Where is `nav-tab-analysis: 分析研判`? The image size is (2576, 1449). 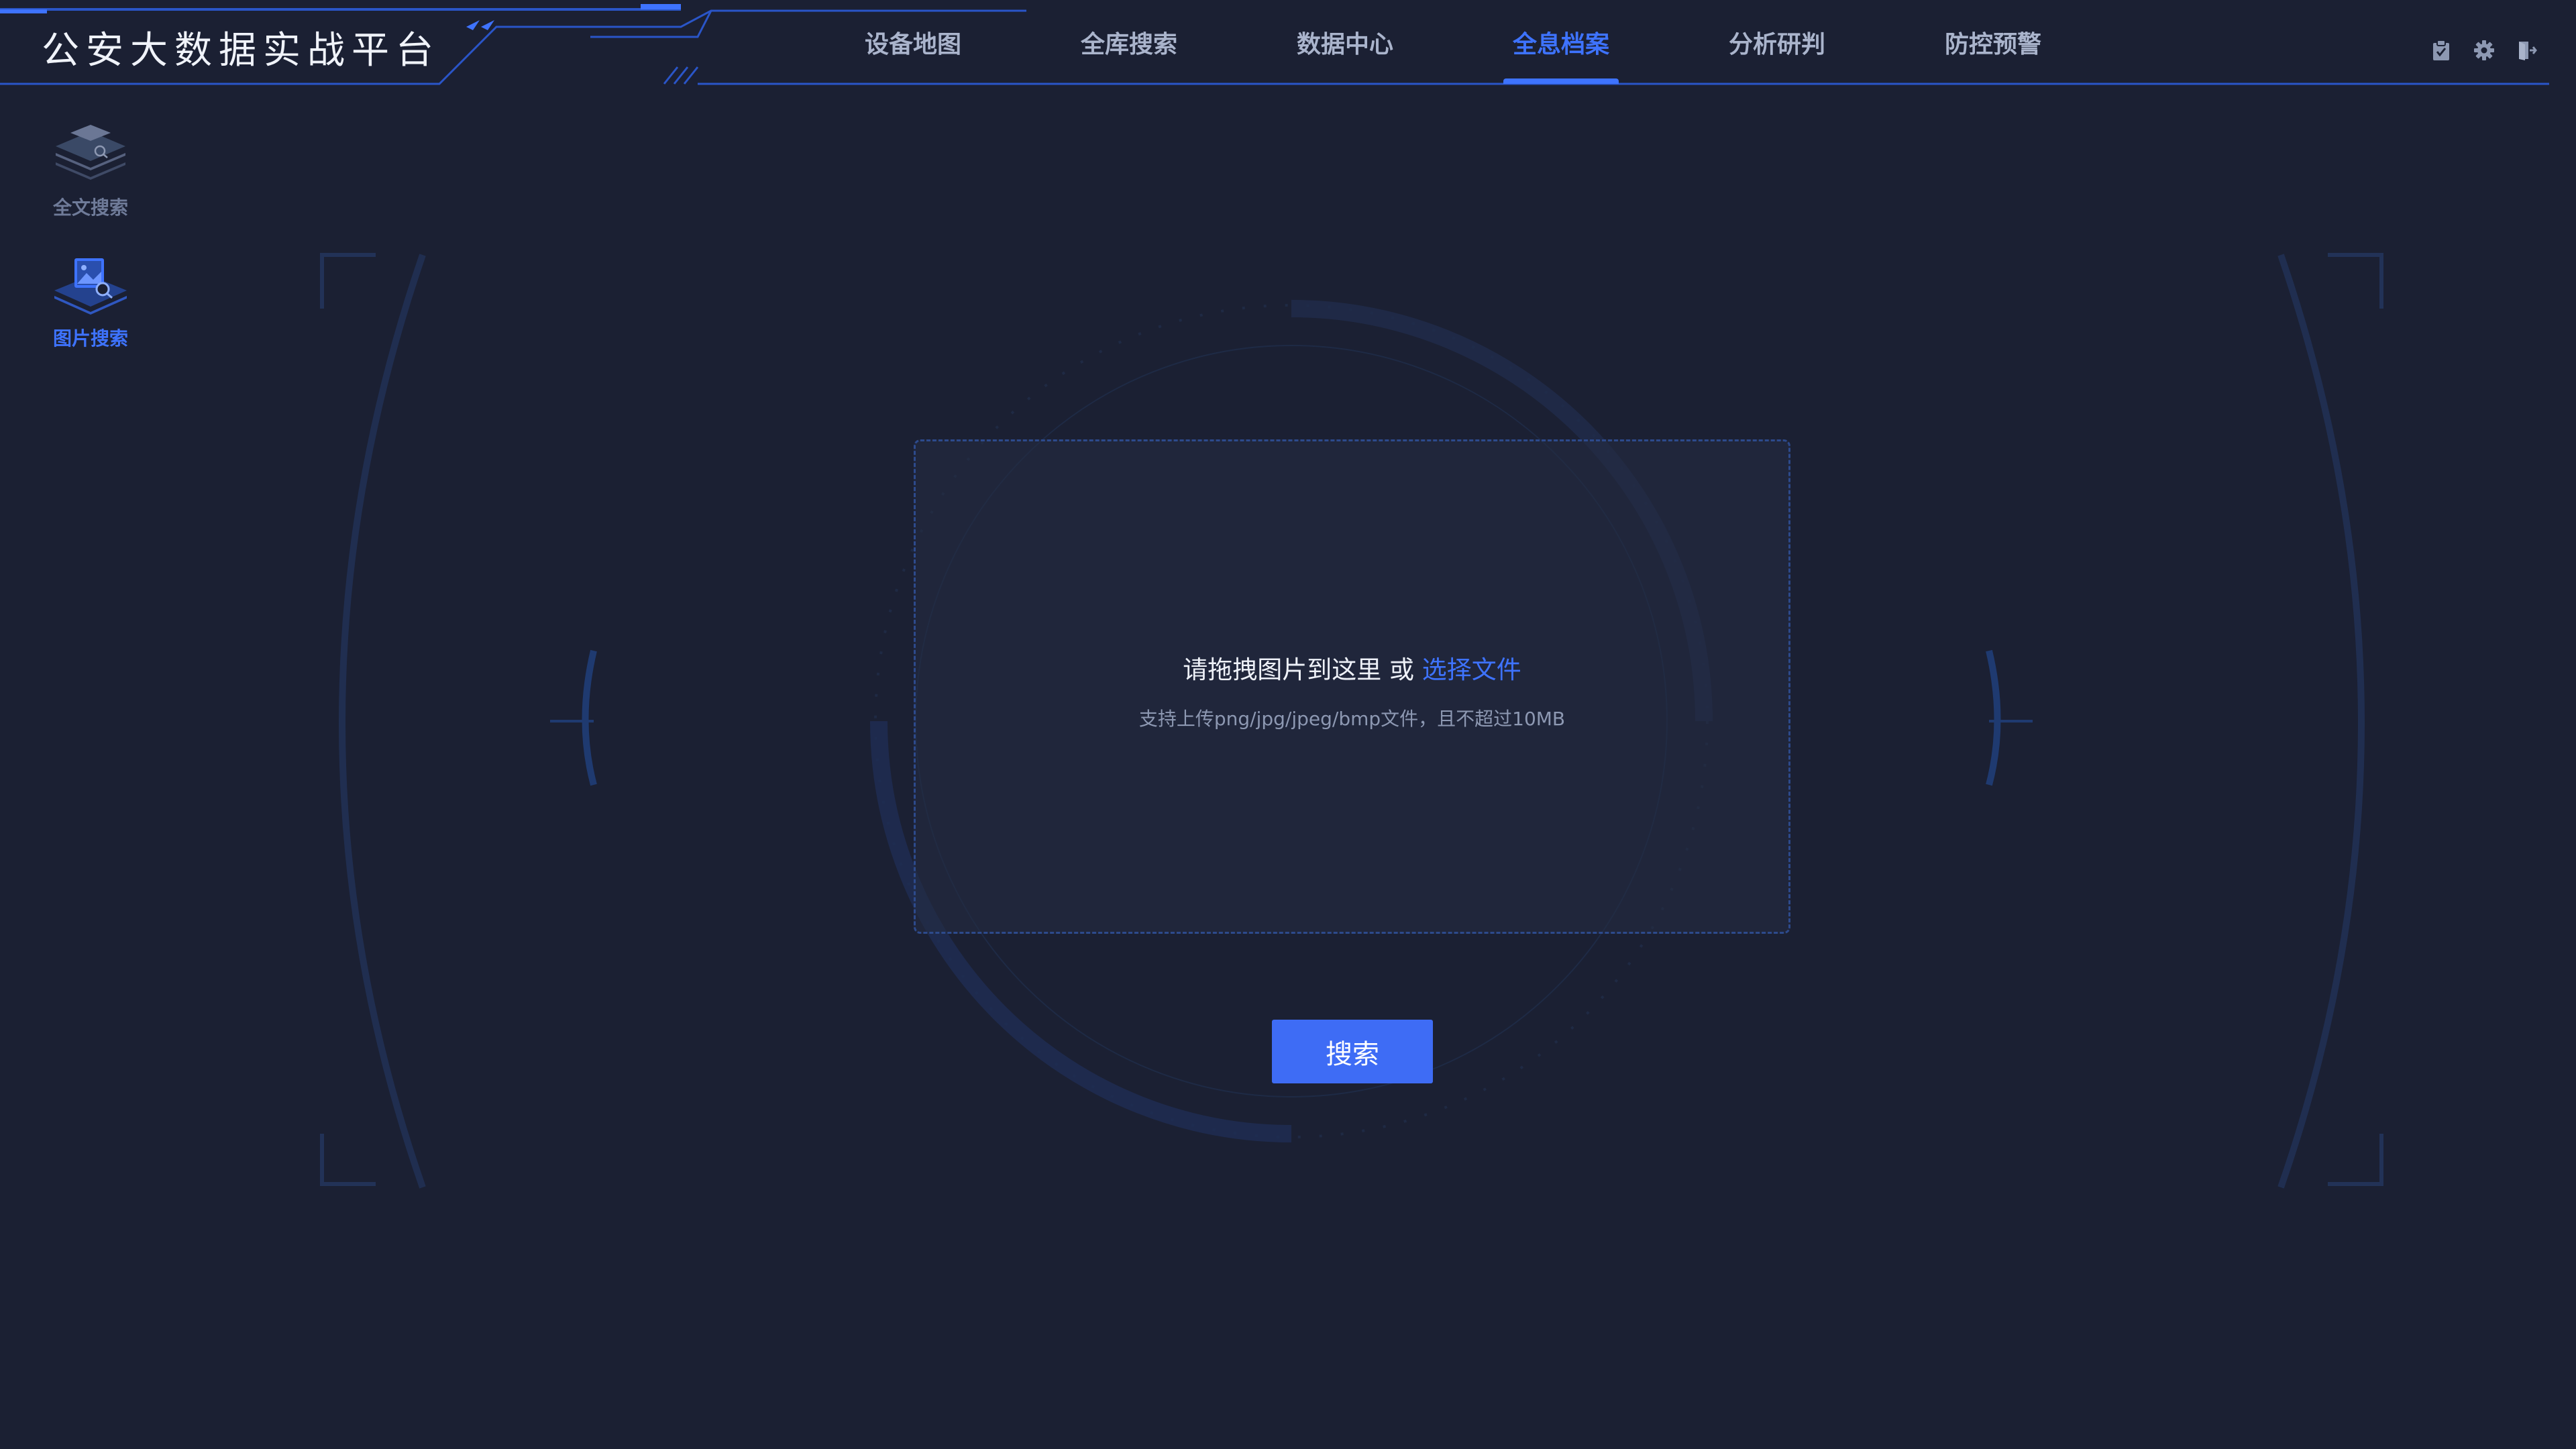
nav-tab-analysis: 分析研判 is located at coordinates (1777, 42).